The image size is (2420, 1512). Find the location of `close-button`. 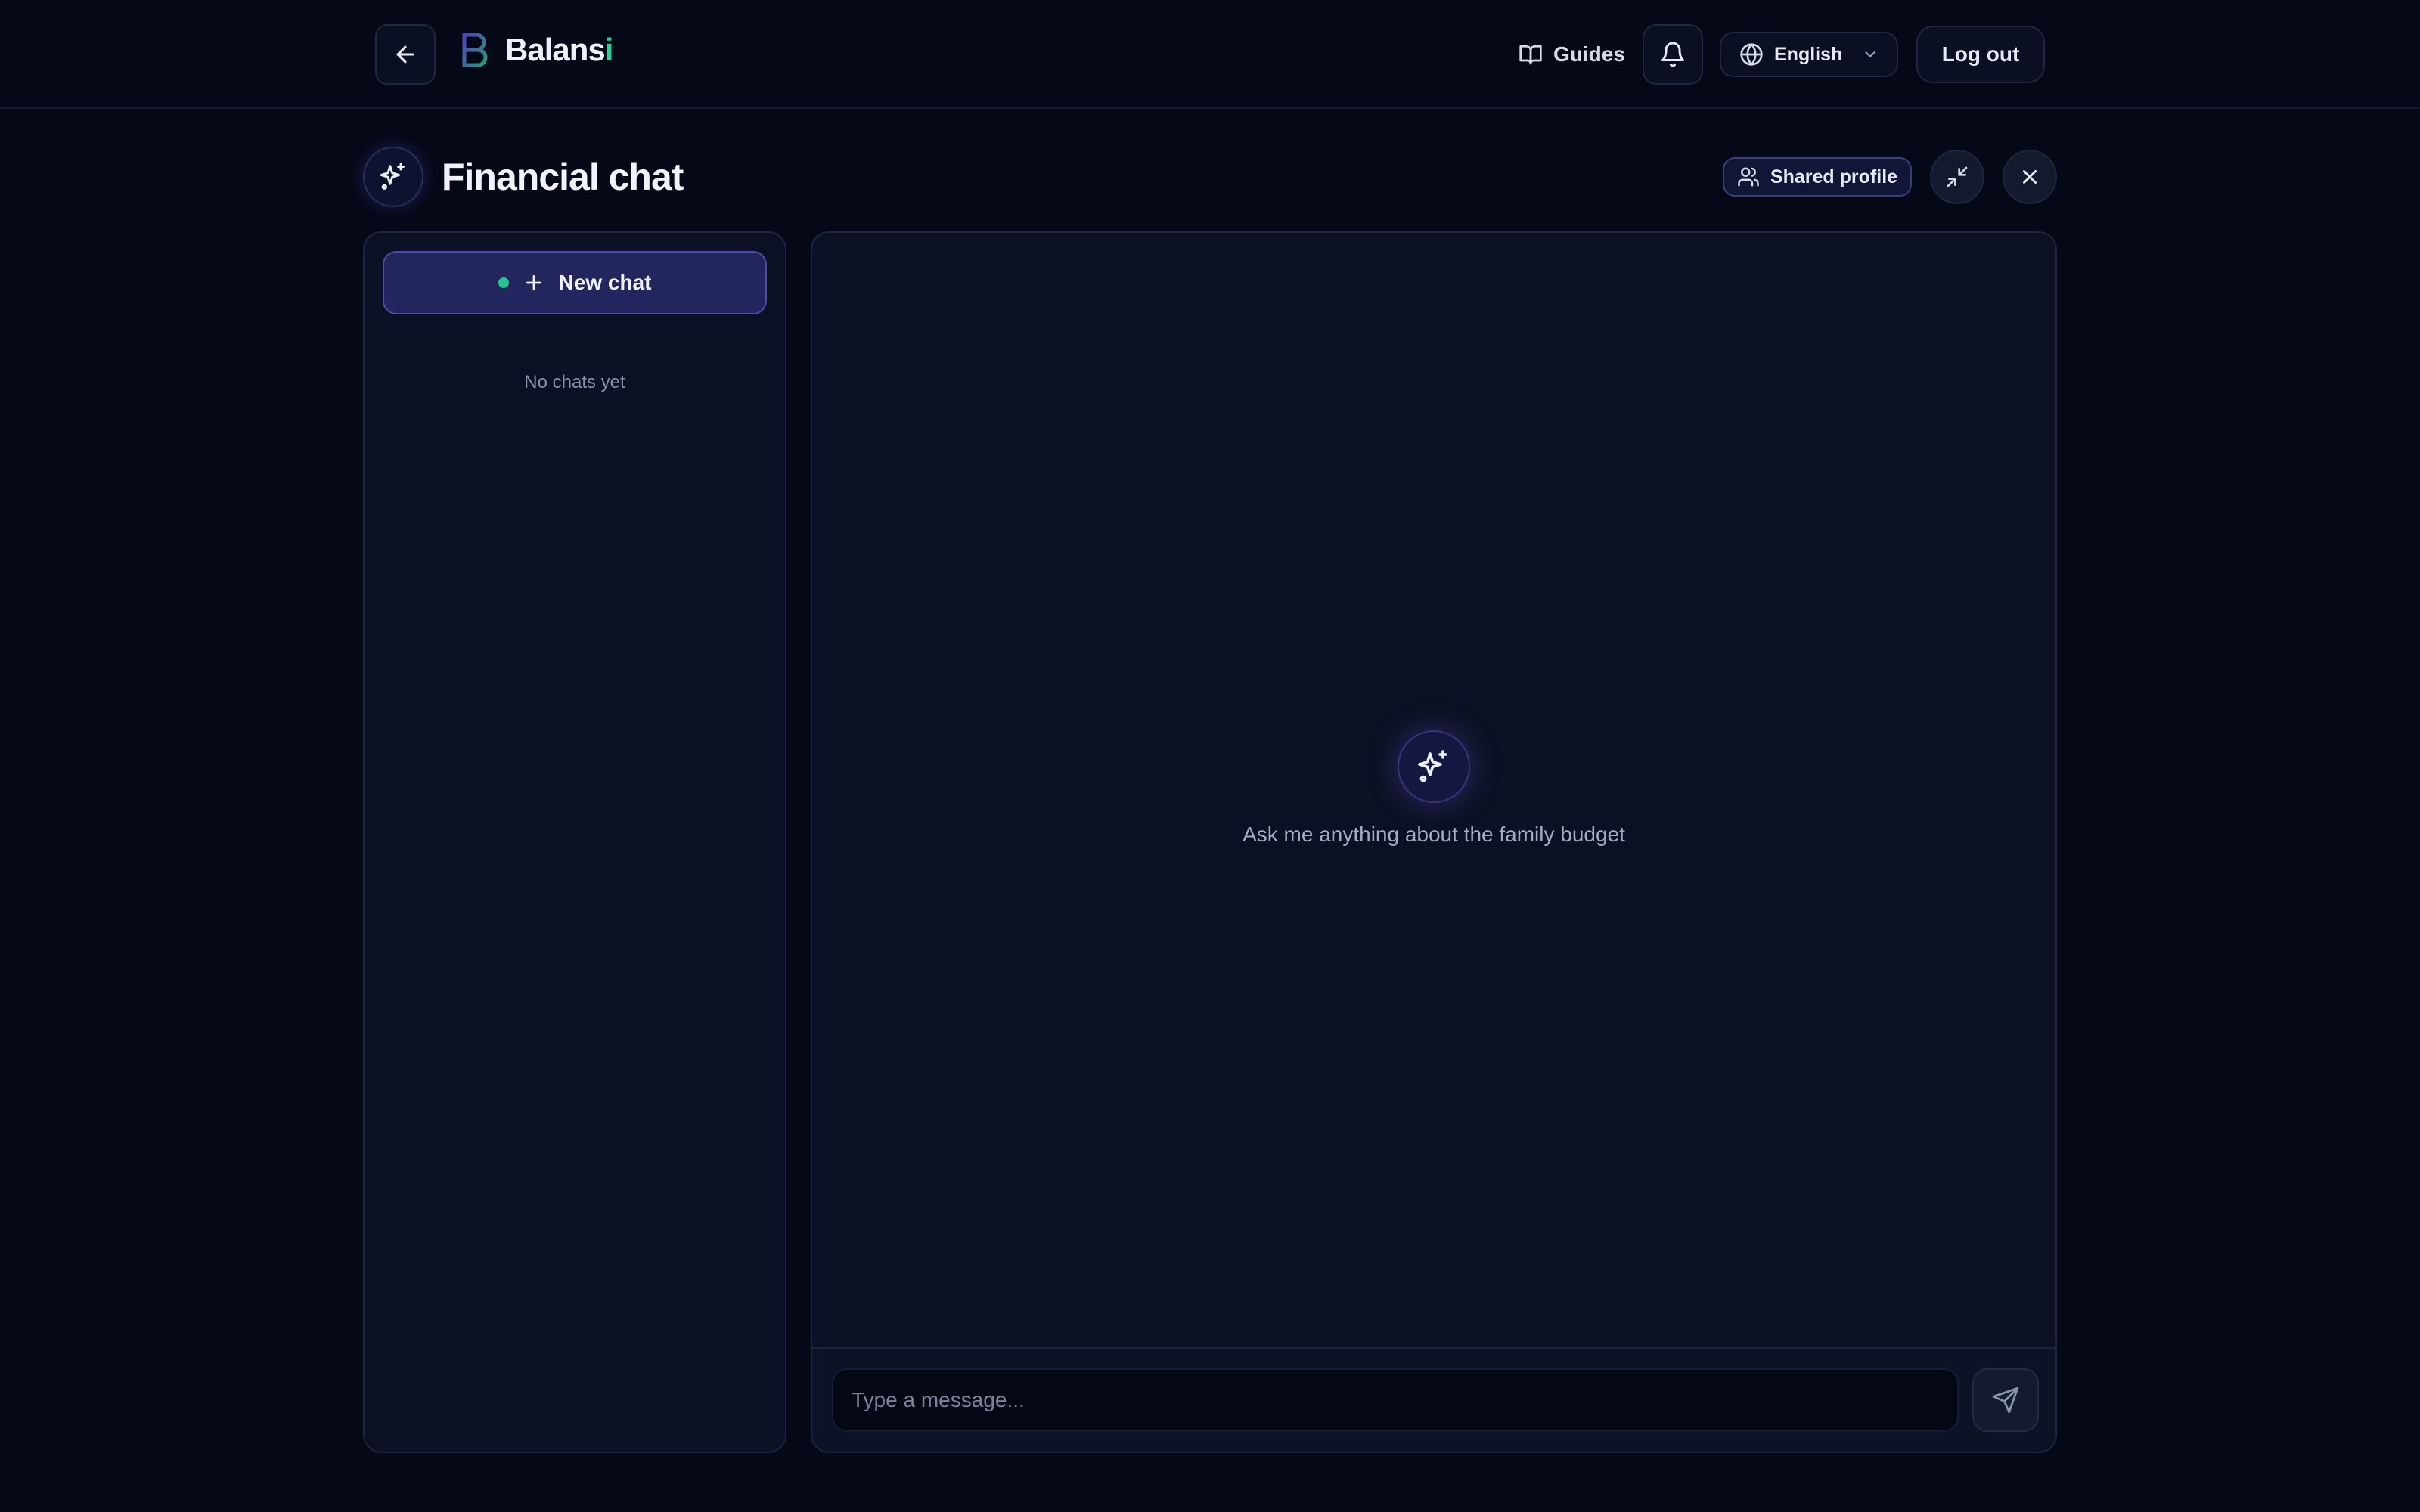

close-button is located at coordinates (2030, 177).